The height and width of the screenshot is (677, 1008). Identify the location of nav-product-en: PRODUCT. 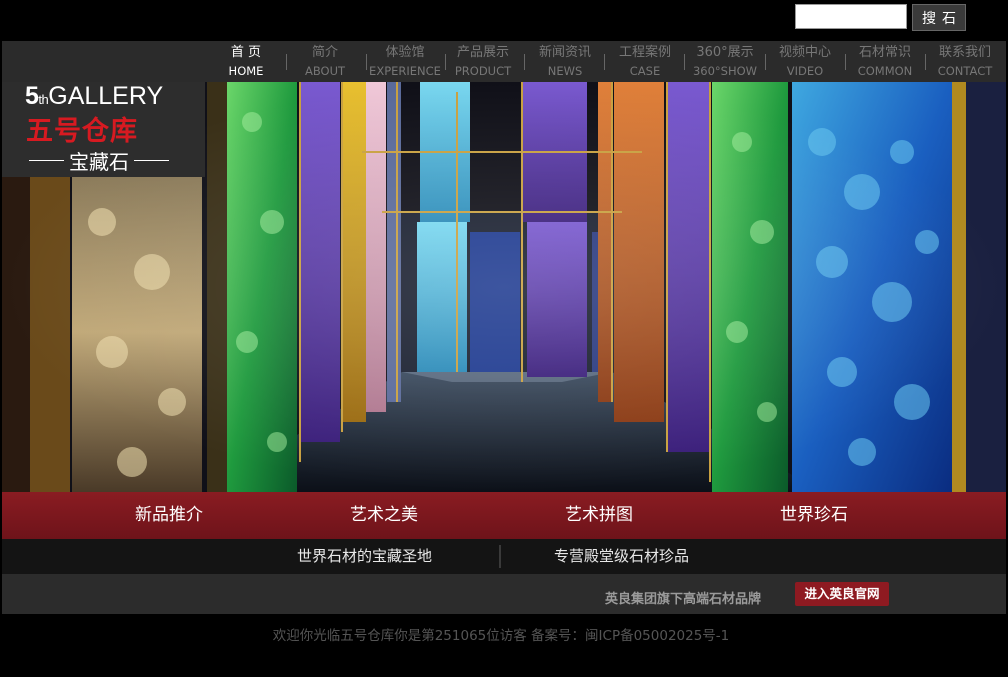
(483, 71).